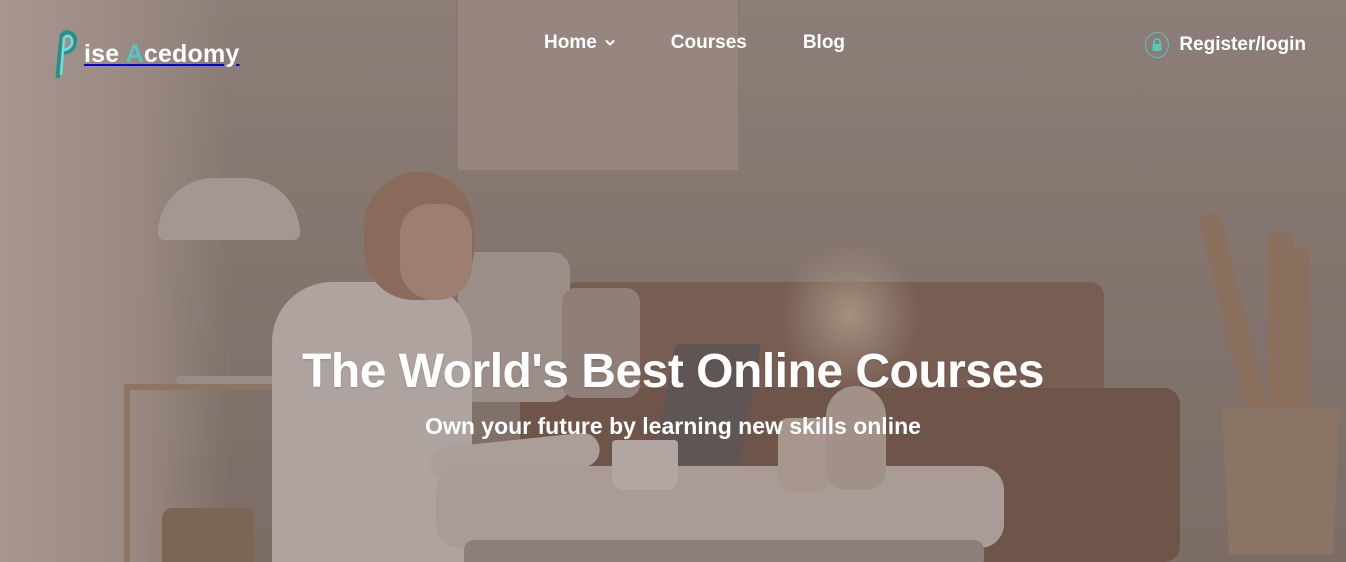  I want to click on nav-item-label: Blog, so click(824, 42).